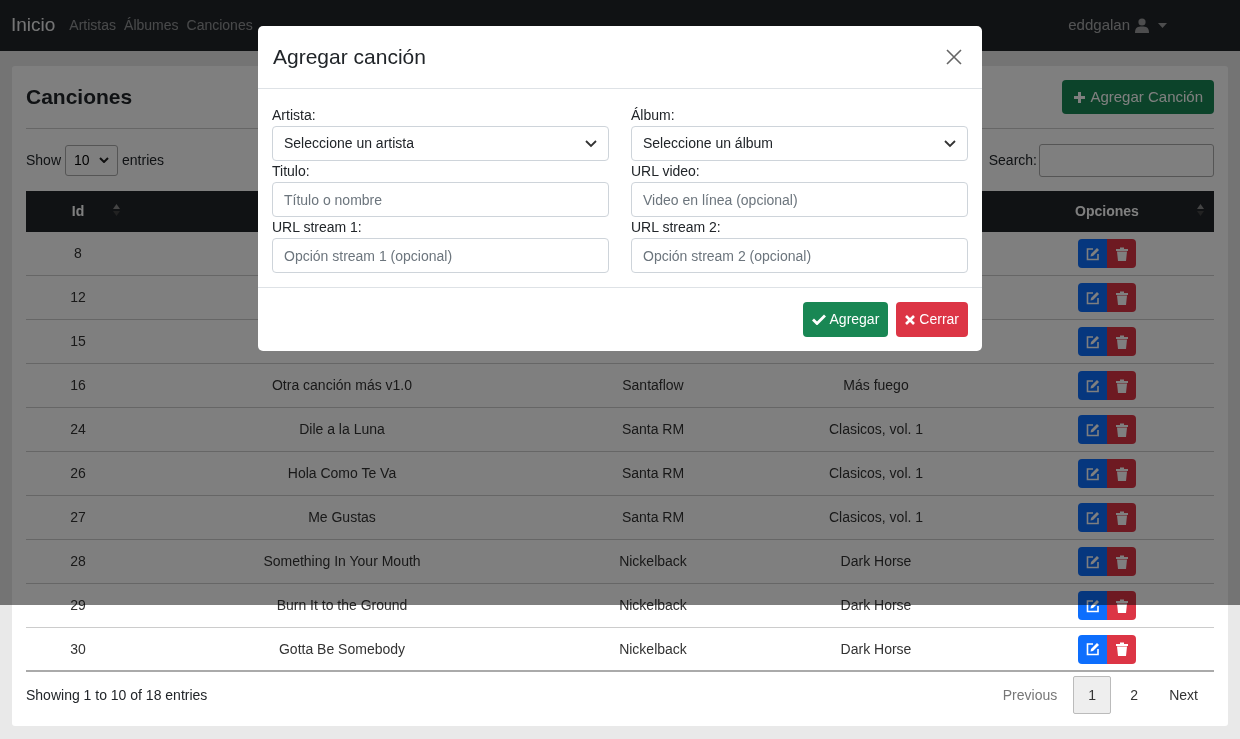 The width and height of the screenshot is (1240, 739). I want to click on delete-button, so click(1121, 605).